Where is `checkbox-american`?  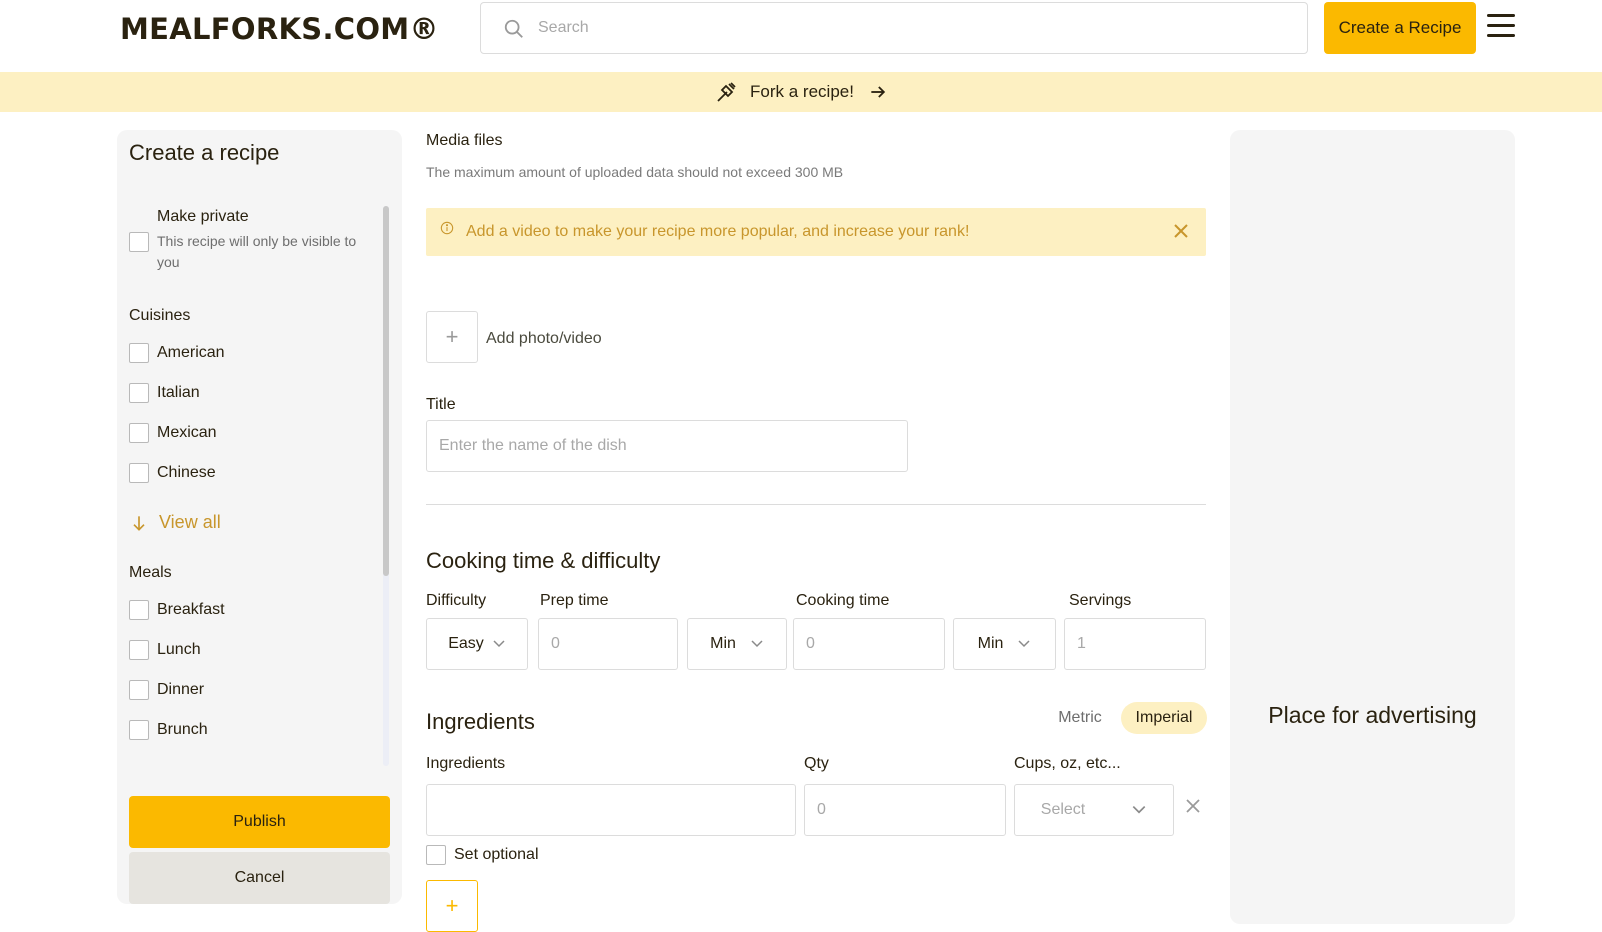
checkbox-american is located at coordinates (139, 353).